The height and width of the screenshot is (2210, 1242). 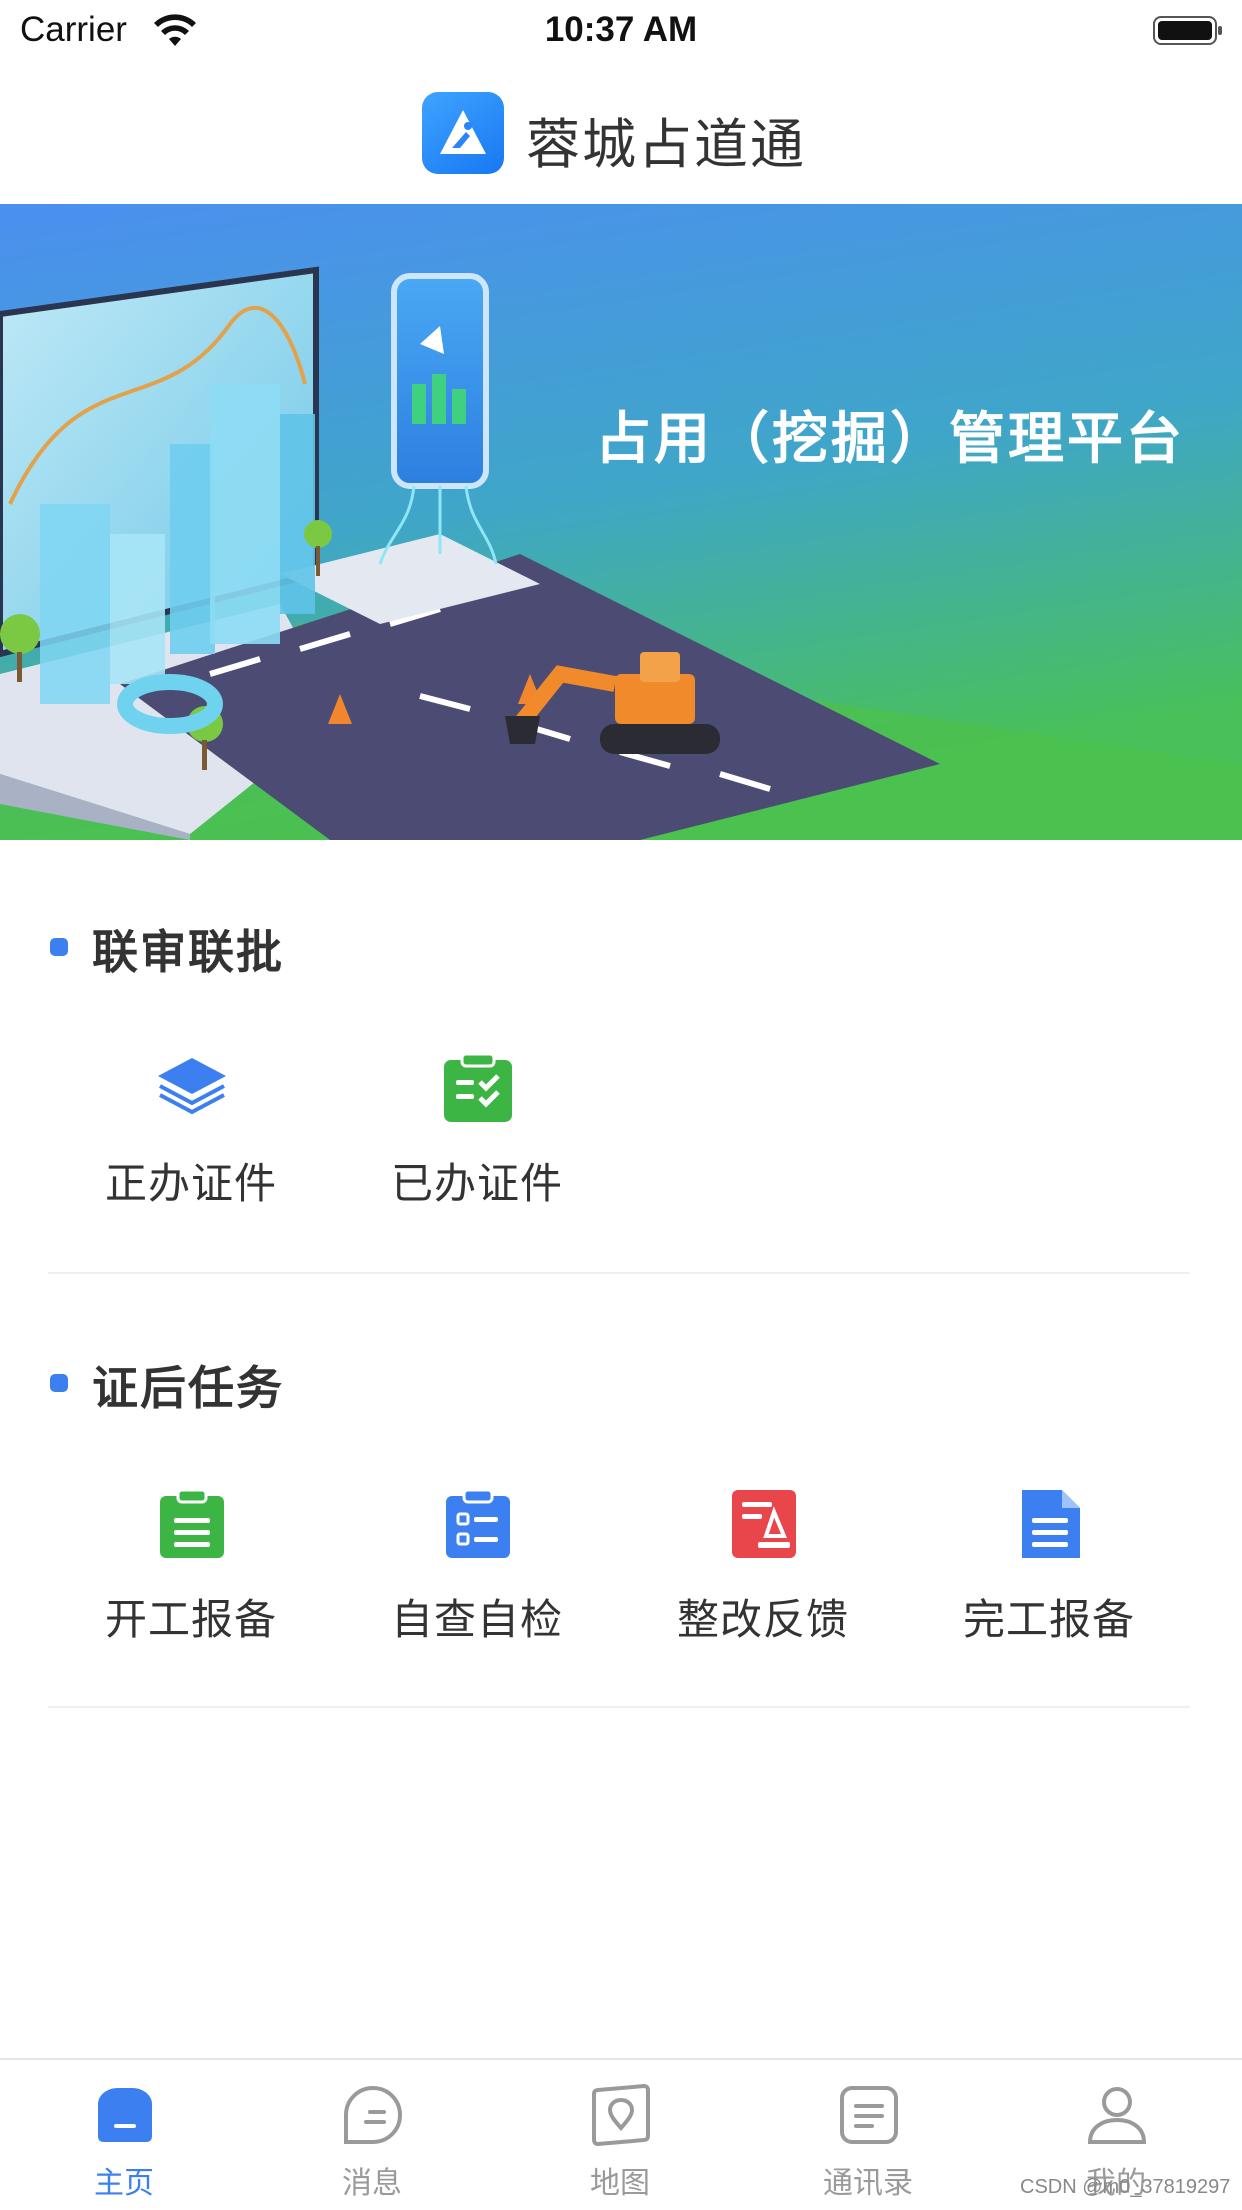 I want to click on clipboard-list-icon, so click(x=192, y=1523).